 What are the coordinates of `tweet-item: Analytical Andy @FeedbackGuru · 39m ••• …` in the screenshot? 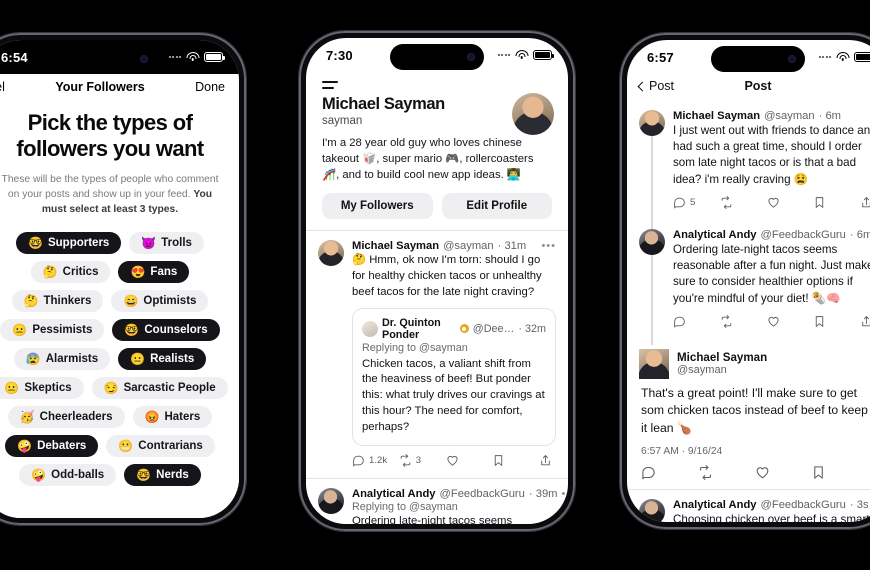 It's located at (437, 501).